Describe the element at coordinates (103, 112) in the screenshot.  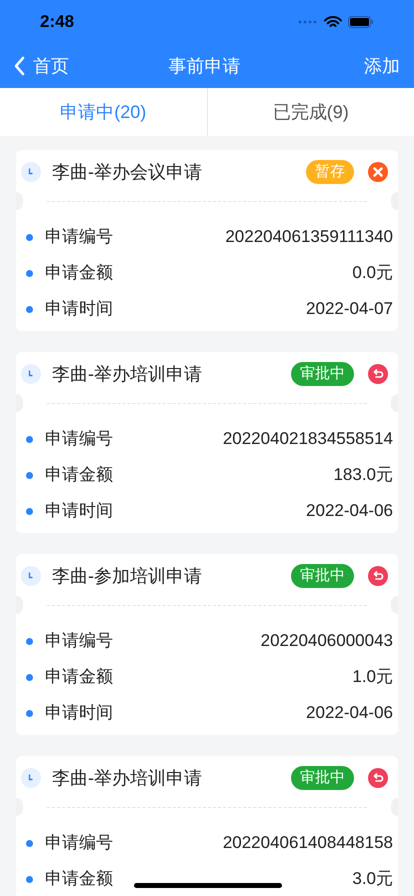
I see `tab: 申请中(20)` at that location.